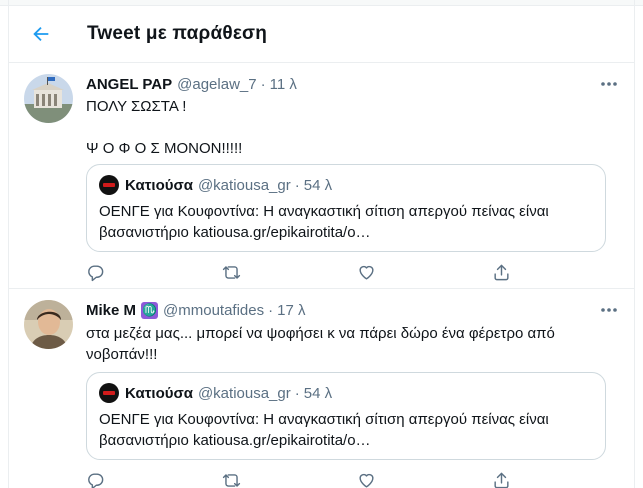  Describe the element at coordinates (164, 148) in the screenshot. I see `tweet-text-line: Ψ Ο Φ Ο Σ ΜΟΝΟΝ!!!!!` at that location.